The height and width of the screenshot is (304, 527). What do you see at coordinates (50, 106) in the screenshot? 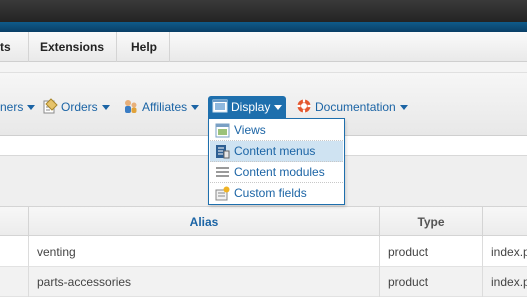
I see `orders-icon` at bounding box center [50, 106].